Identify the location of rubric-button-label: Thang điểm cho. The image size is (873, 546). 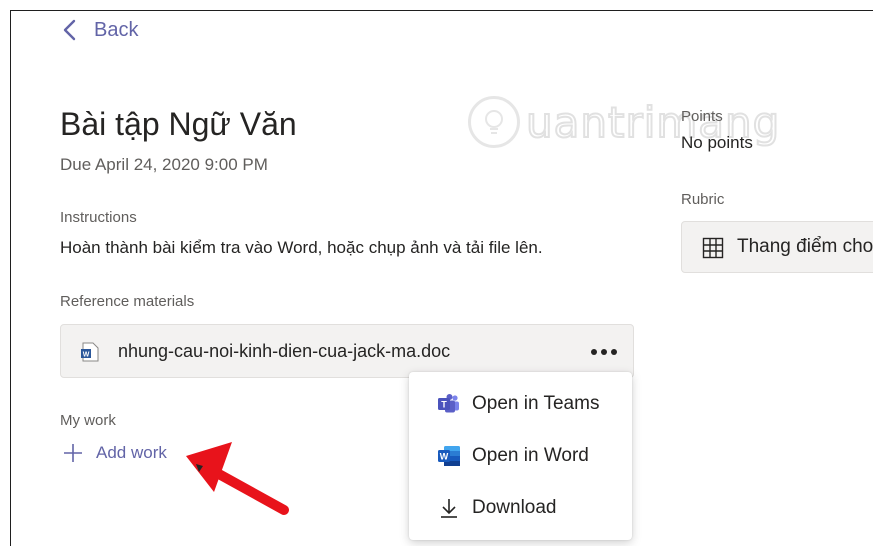
(805, 246).